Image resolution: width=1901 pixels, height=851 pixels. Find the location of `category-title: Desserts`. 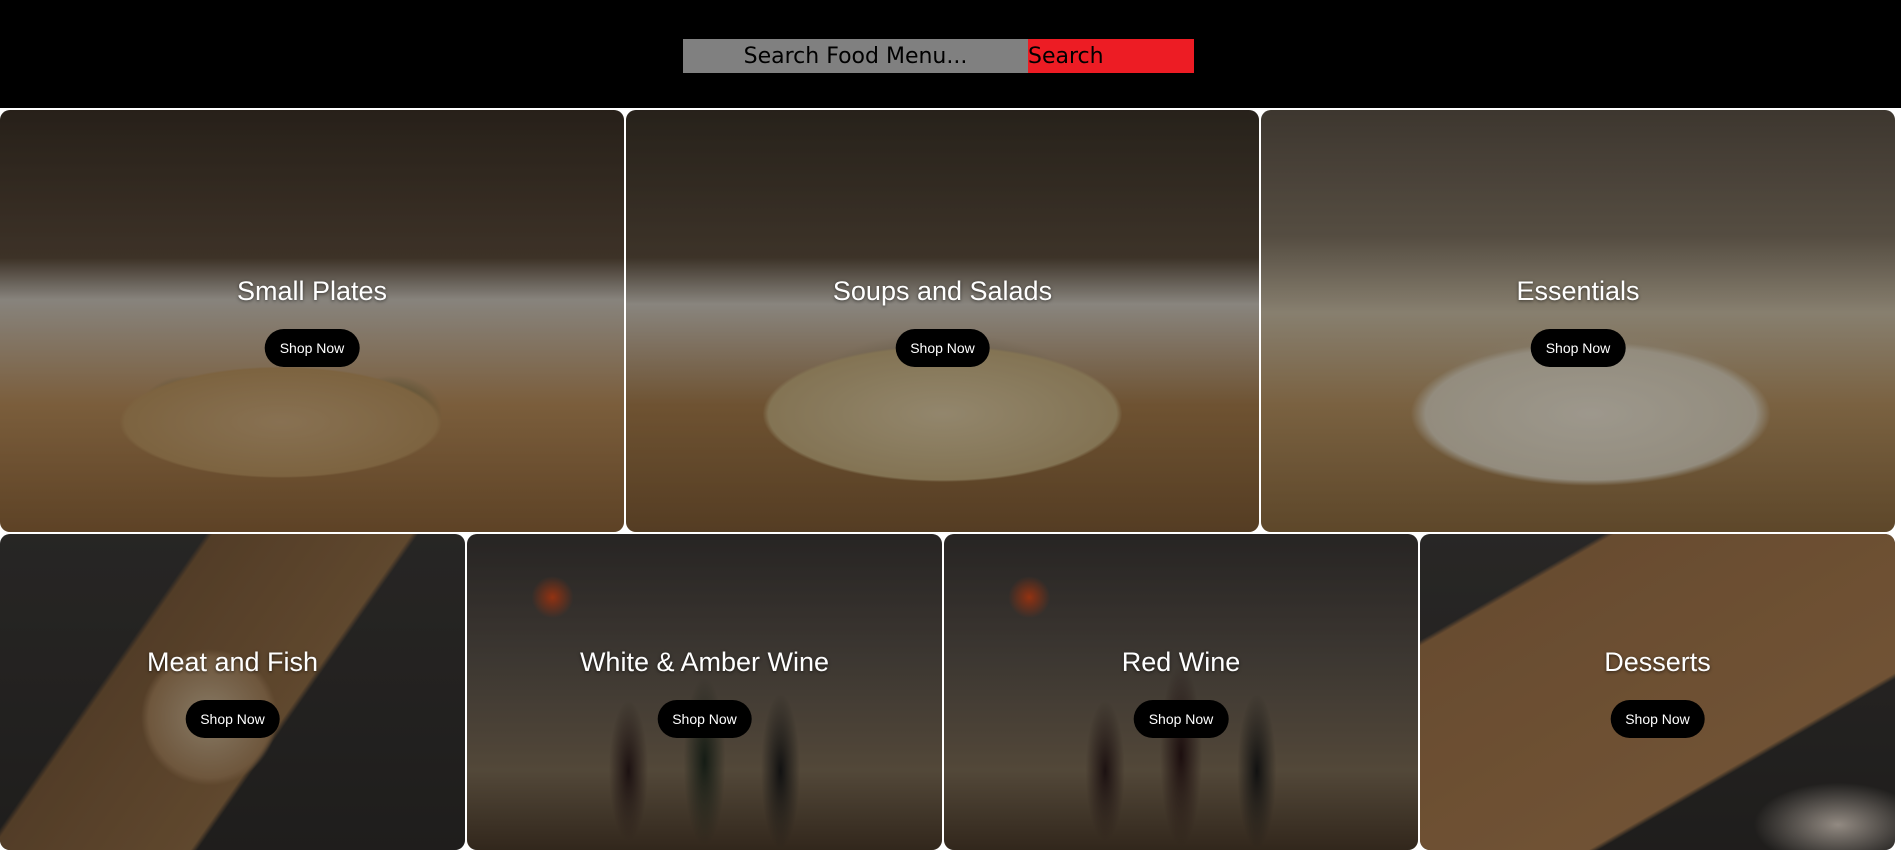

category-title: Desserts is located at coordinates (1657, 662).